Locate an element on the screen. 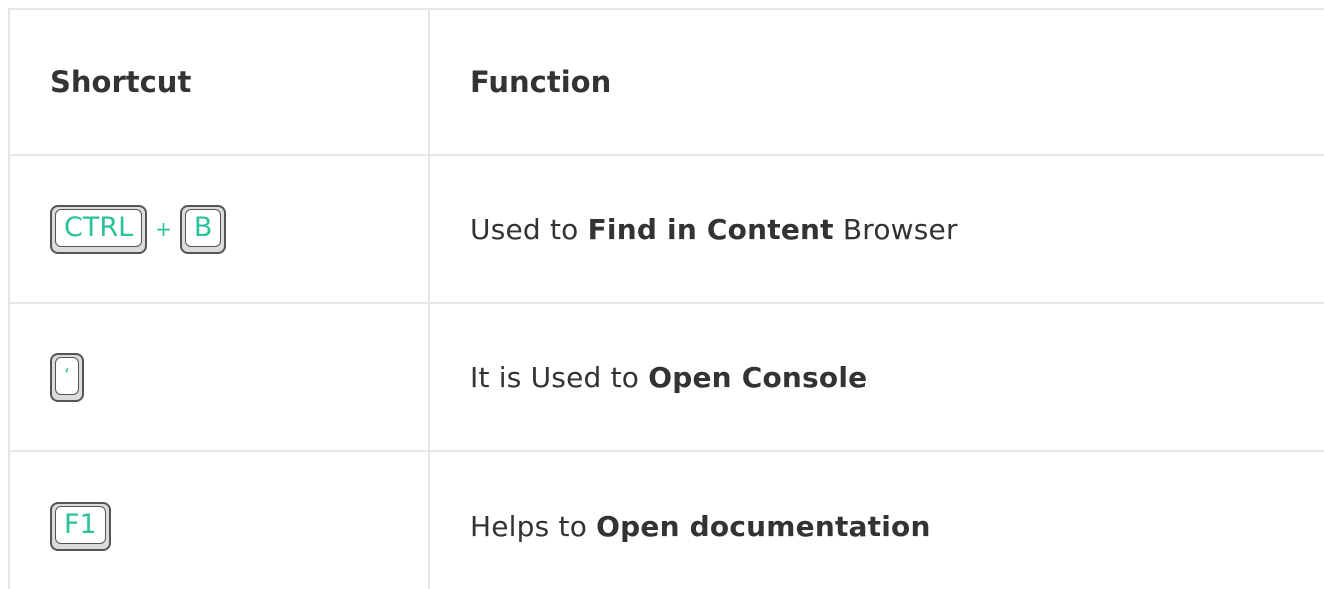 The image size is (1324, 589). key-combo: ‘ is located at coordinates (67, 377).